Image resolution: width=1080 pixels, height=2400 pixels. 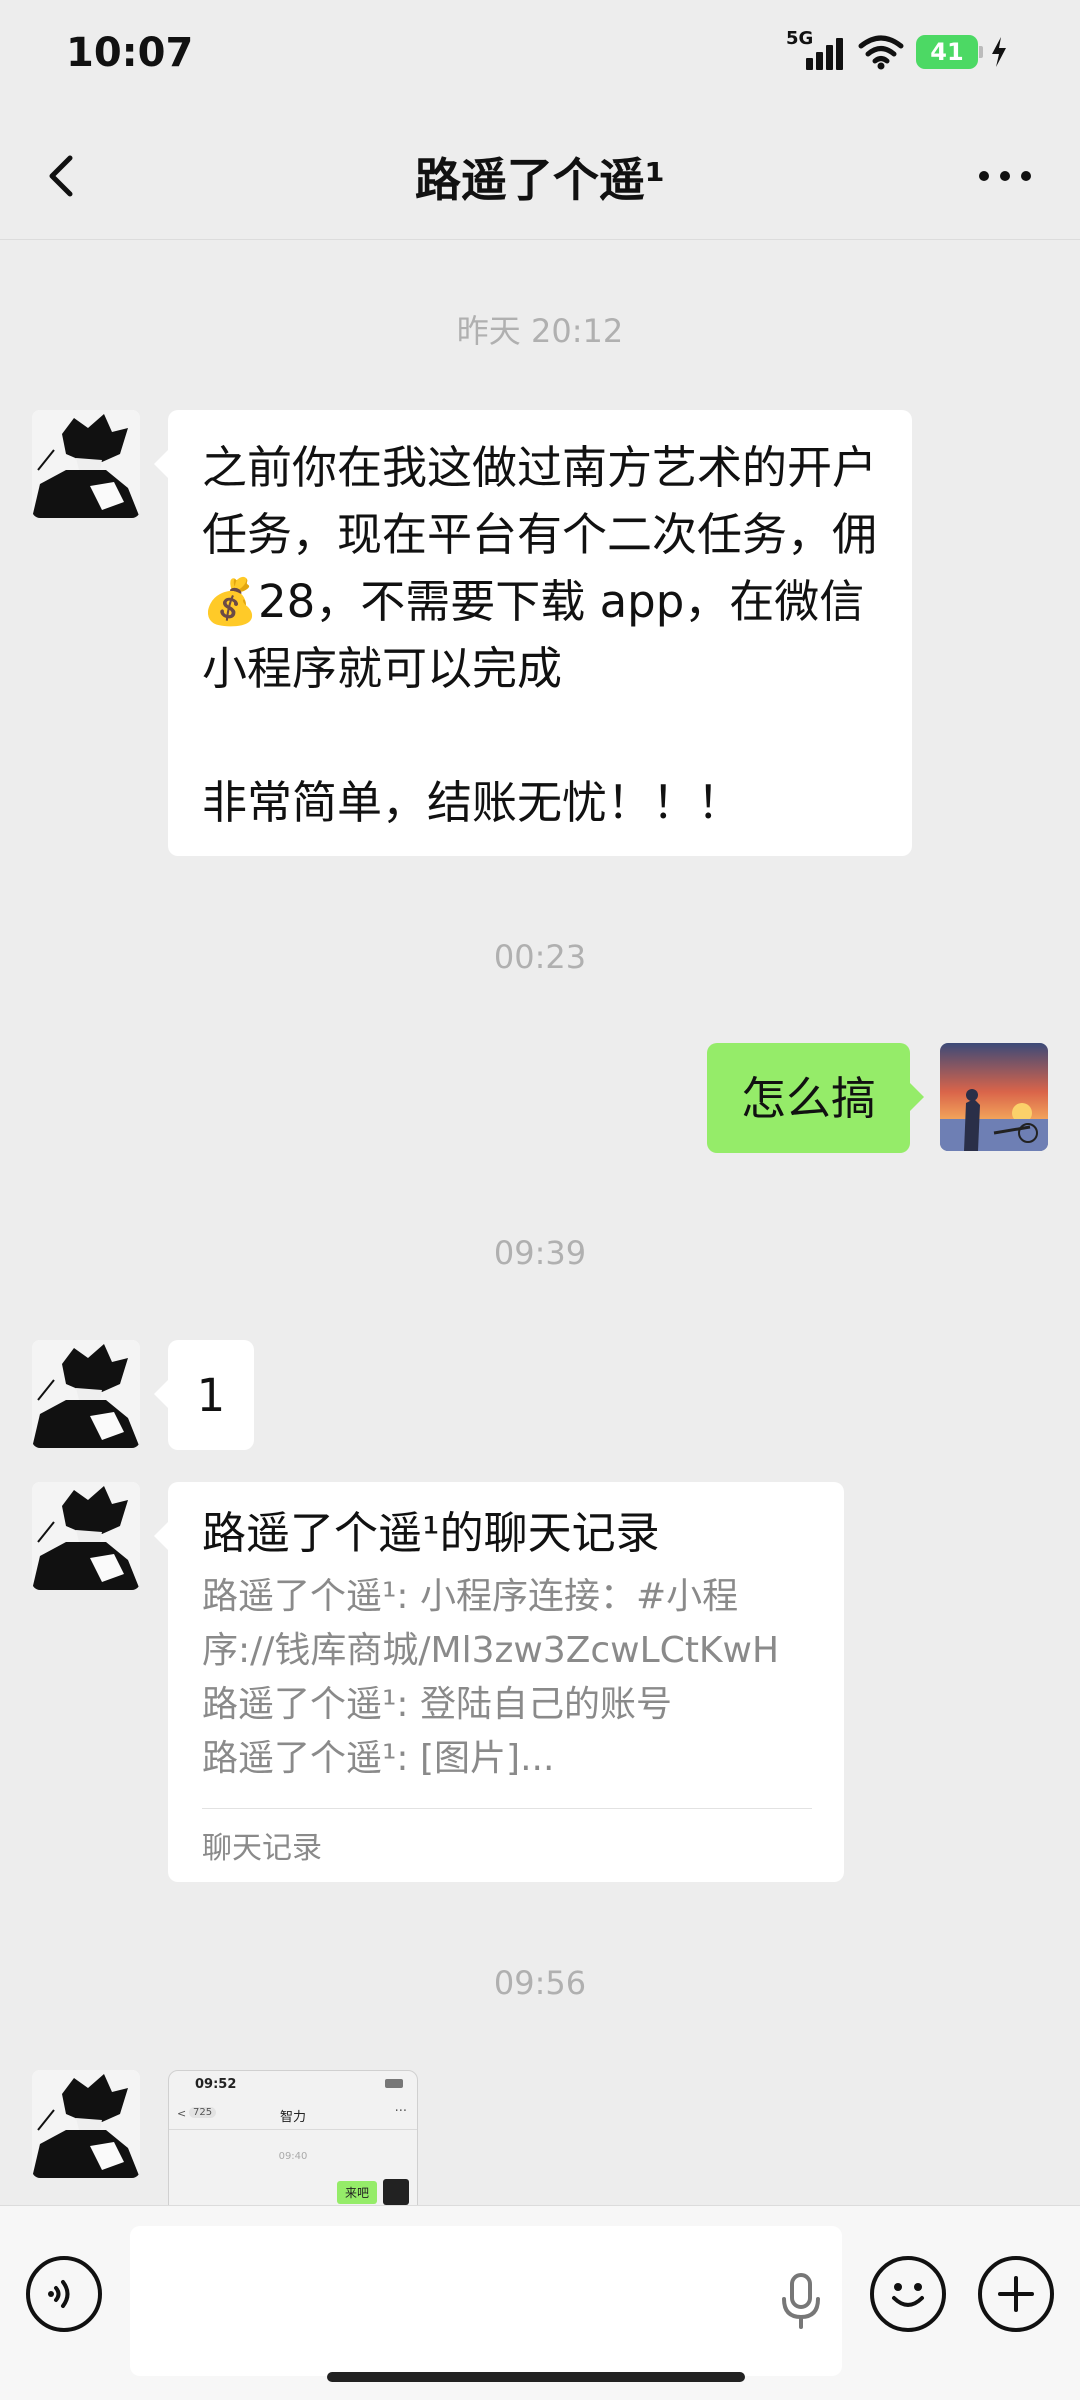 What do you see at coordinates (947, 52) in the screenshot?
I see `battery-level: 41` at bounding box center [947, 52].